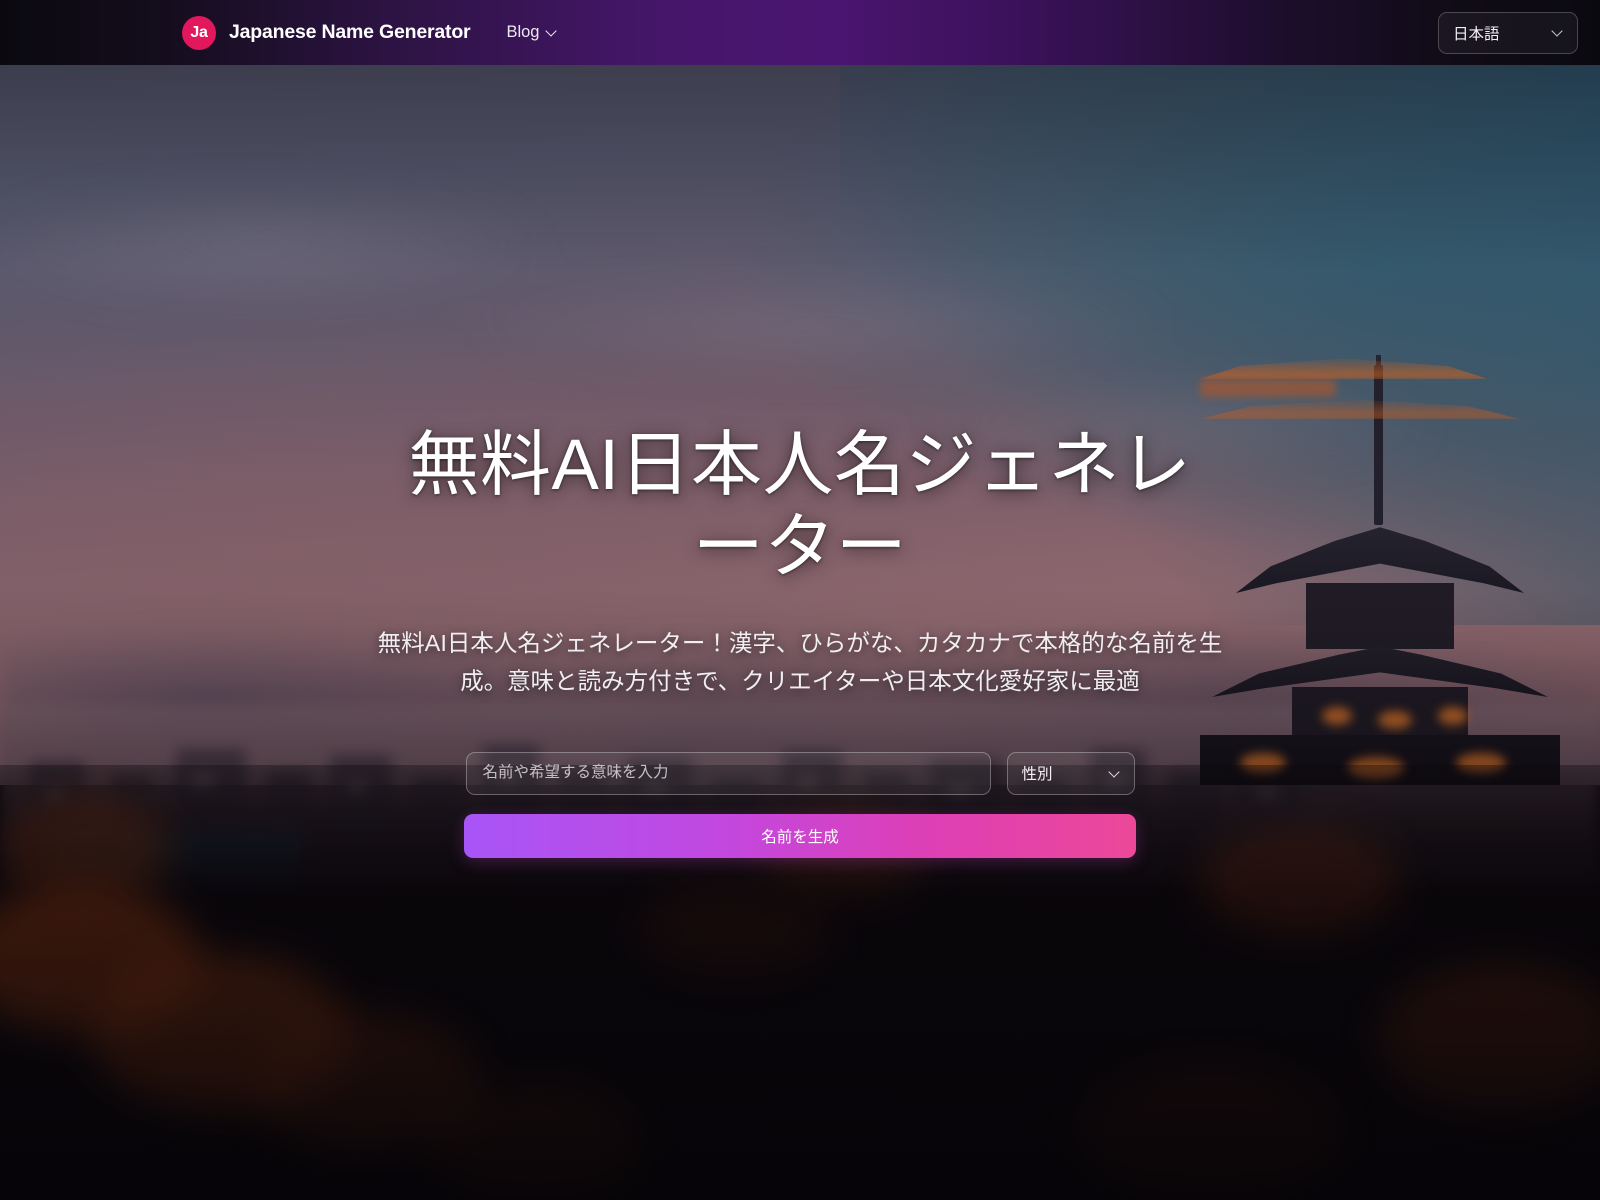 The width and height of the screenshot is (1600, 1200). I want to click on nav-links: Blog, so click(531, 32).